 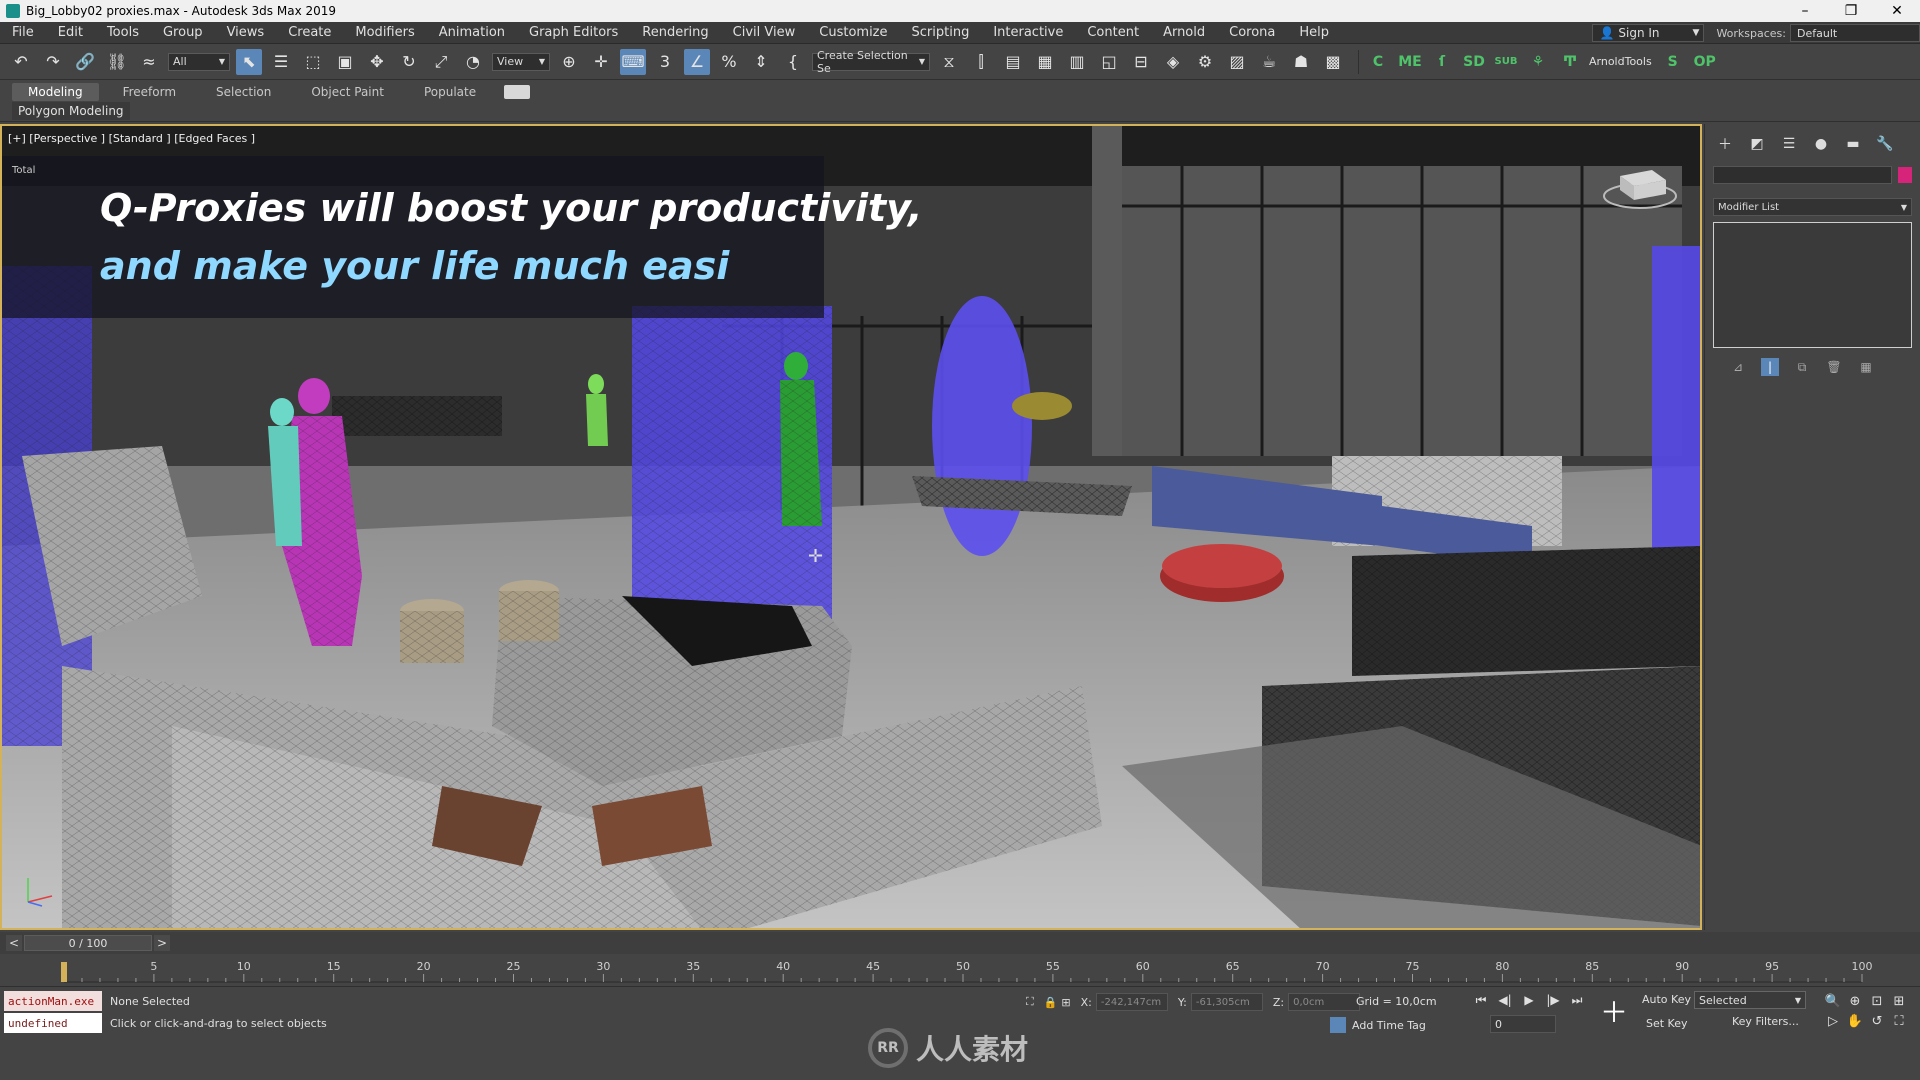 What do you see at coordinates (1877, 1021) in the screenshot?
I see `orbit-icon: ↺` at bounding box center [1877, 1021].